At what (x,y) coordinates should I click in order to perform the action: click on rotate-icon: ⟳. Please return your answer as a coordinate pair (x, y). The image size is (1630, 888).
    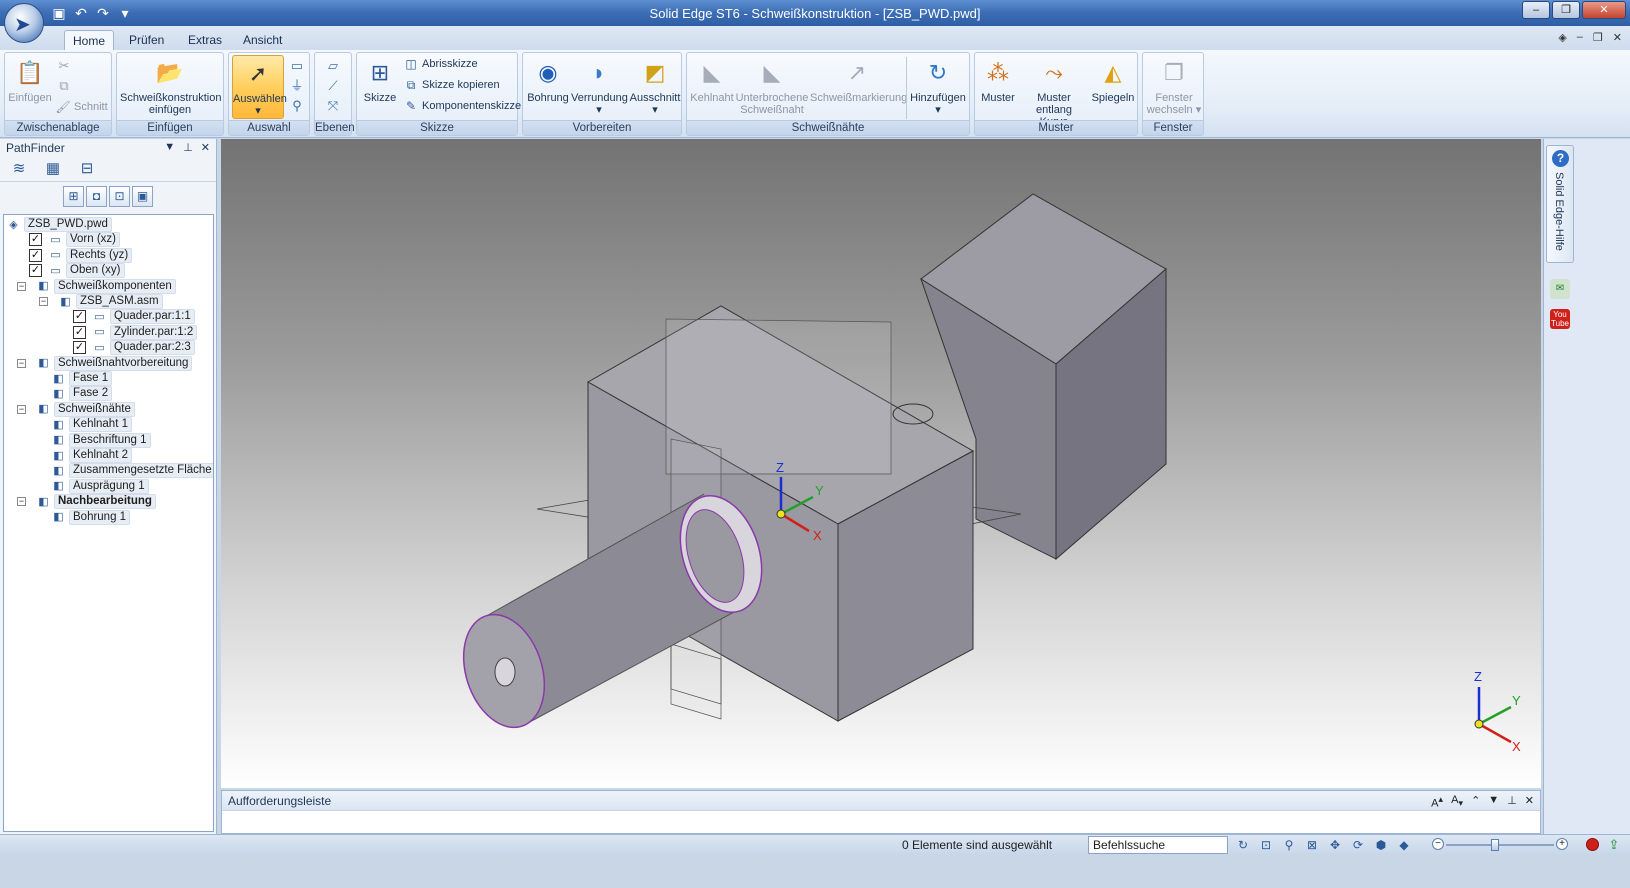
    Looking at the image, I should click on (1358, 845).